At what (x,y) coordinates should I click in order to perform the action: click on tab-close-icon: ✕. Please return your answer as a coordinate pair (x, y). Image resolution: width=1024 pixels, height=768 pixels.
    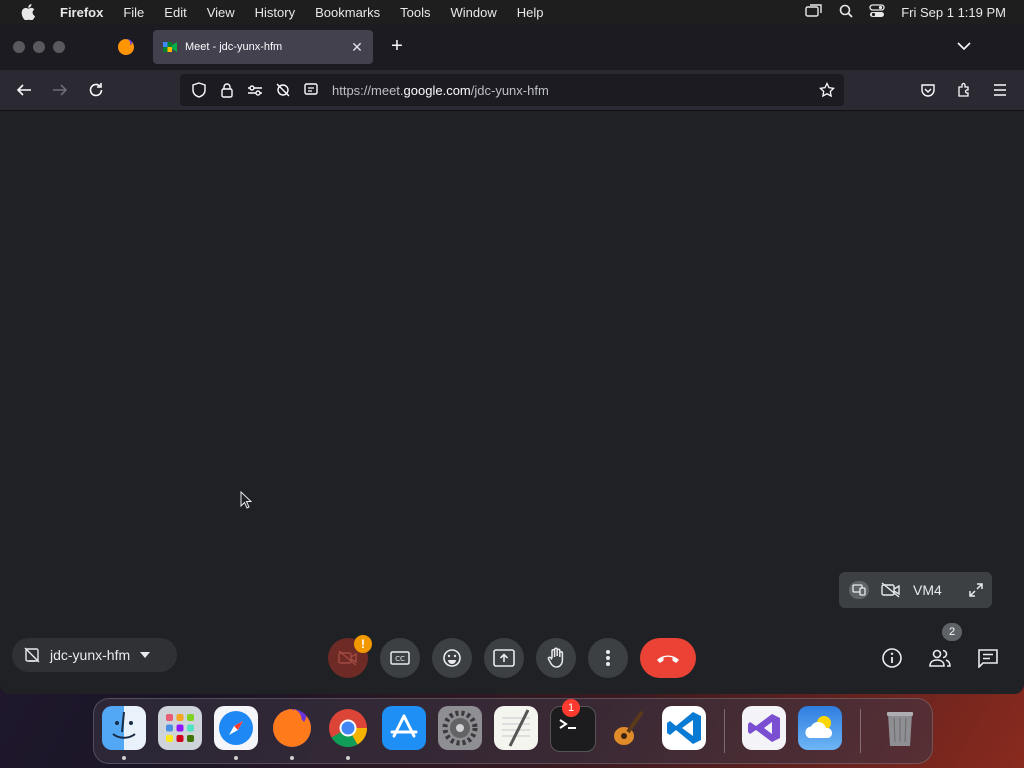
    Looking at the image, I should click on (357, 47).